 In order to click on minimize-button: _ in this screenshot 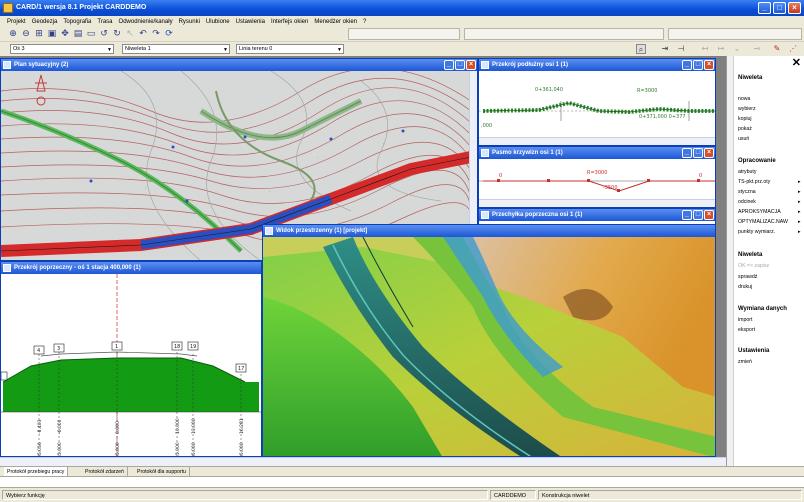, I will do `click(764, 8)`.